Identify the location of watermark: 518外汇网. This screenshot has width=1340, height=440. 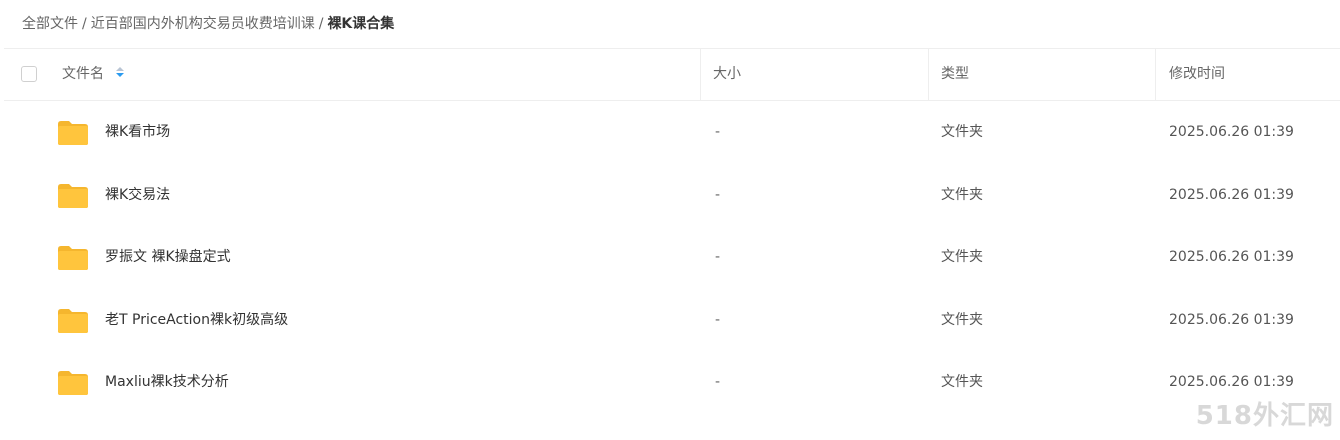
(1264, 416).